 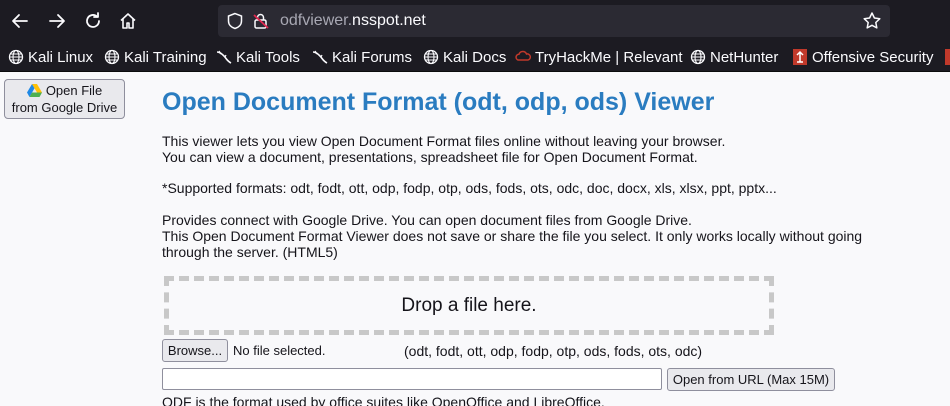 I want to click on file-url-input, so click(x=412, y=379).